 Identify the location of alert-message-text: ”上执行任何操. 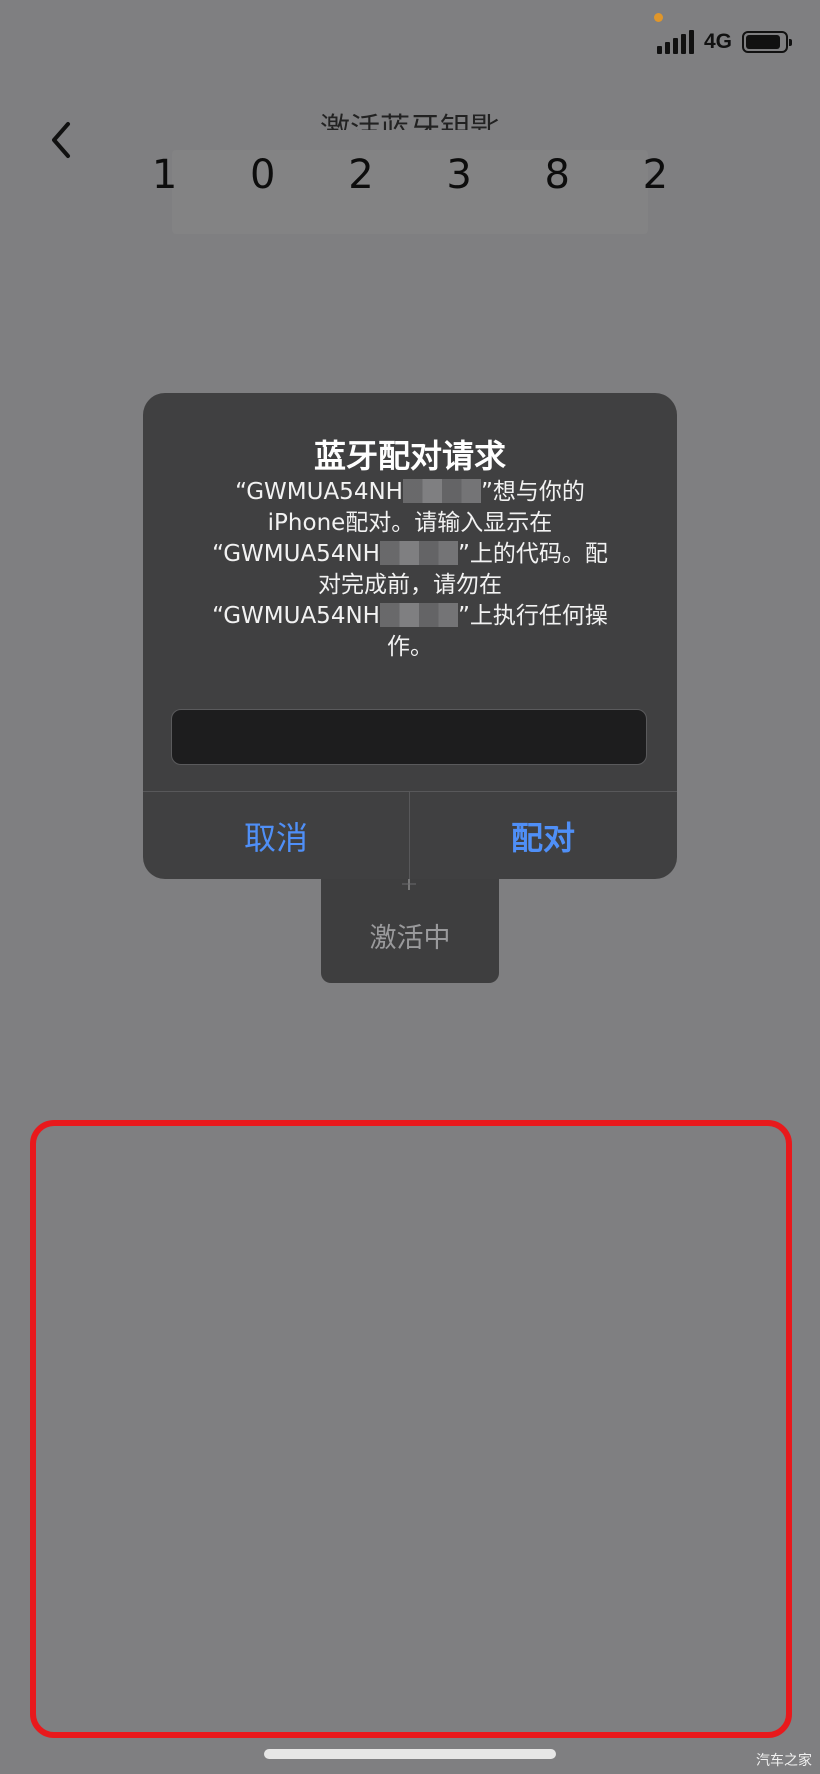
(532, 616).